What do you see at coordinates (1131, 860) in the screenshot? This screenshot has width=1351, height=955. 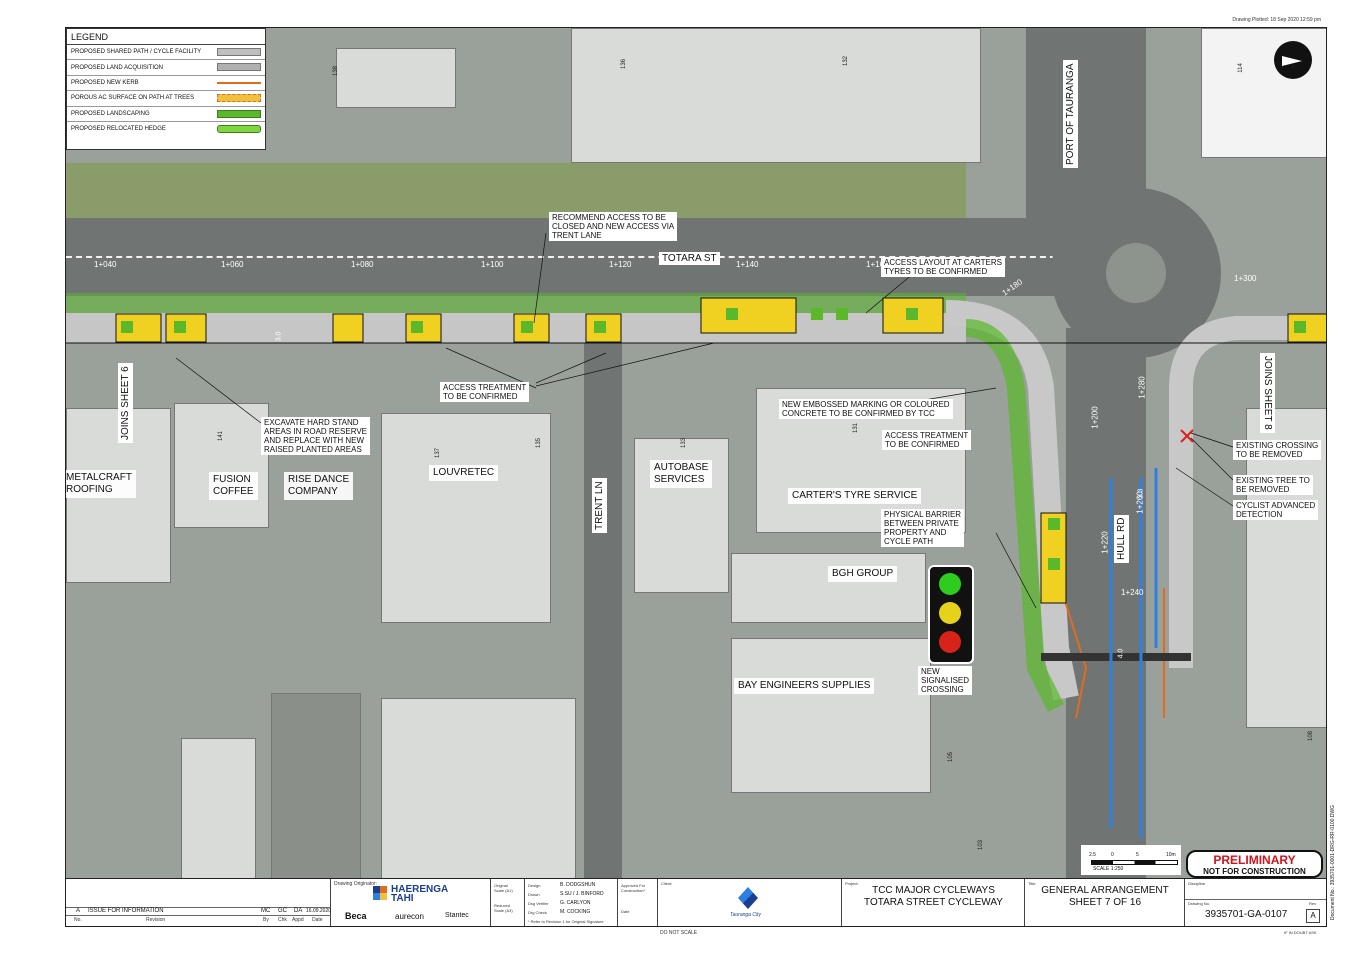 I see `scale-bar: 2.5 0 5 10m SCALE 1:250` at bounding box center [1131, 860].